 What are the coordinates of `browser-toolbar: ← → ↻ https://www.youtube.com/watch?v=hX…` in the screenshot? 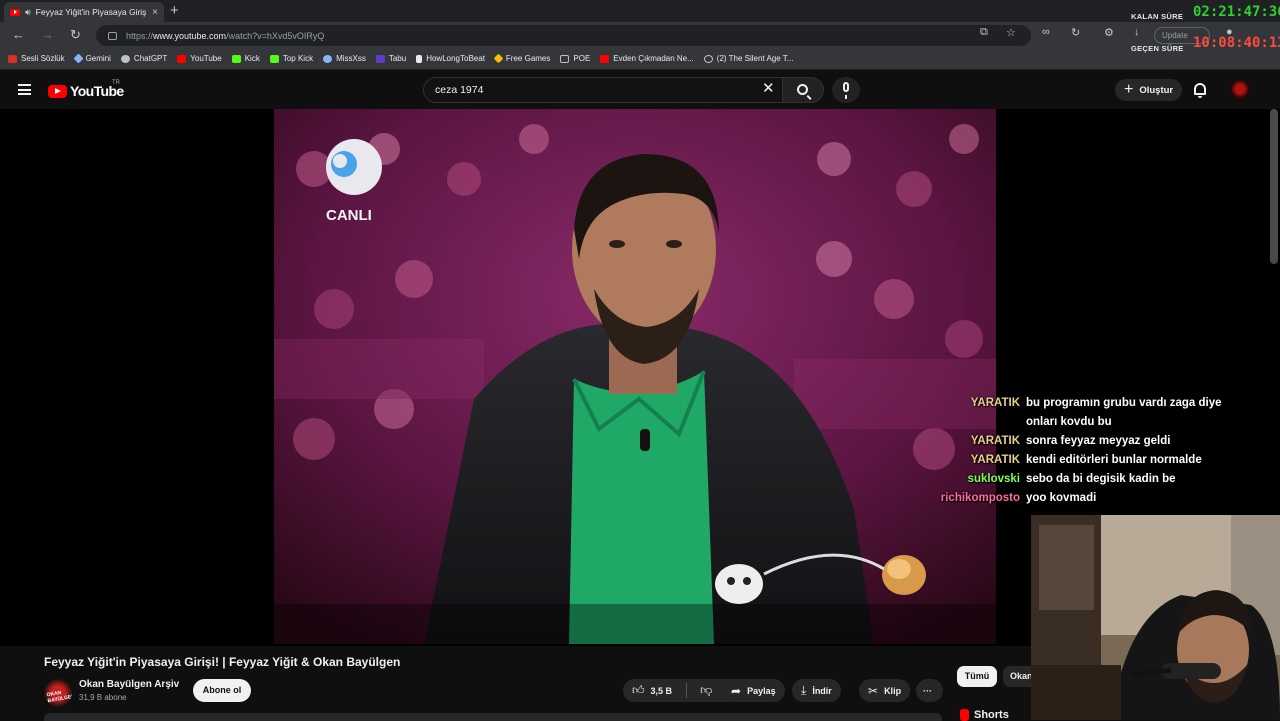 It's located at (640, 35).